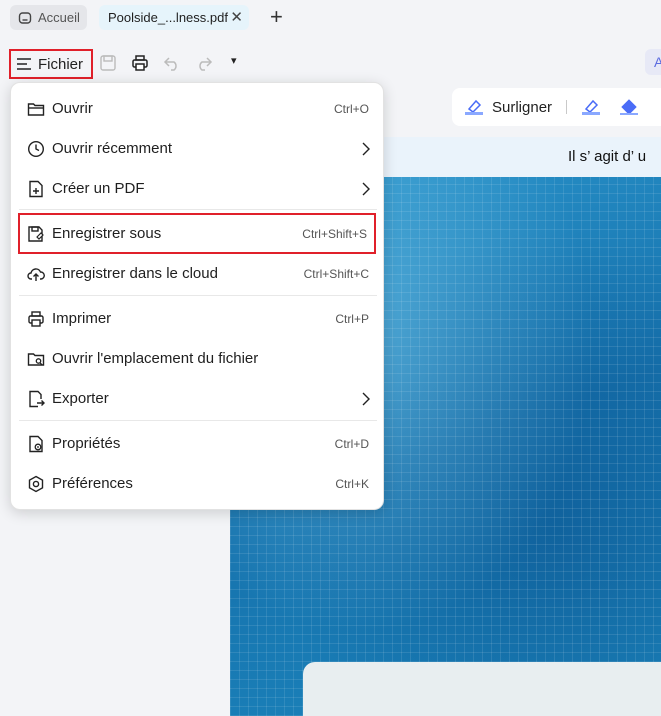  I want to click on menu-item-label: Propriétés, so click(86, 443).